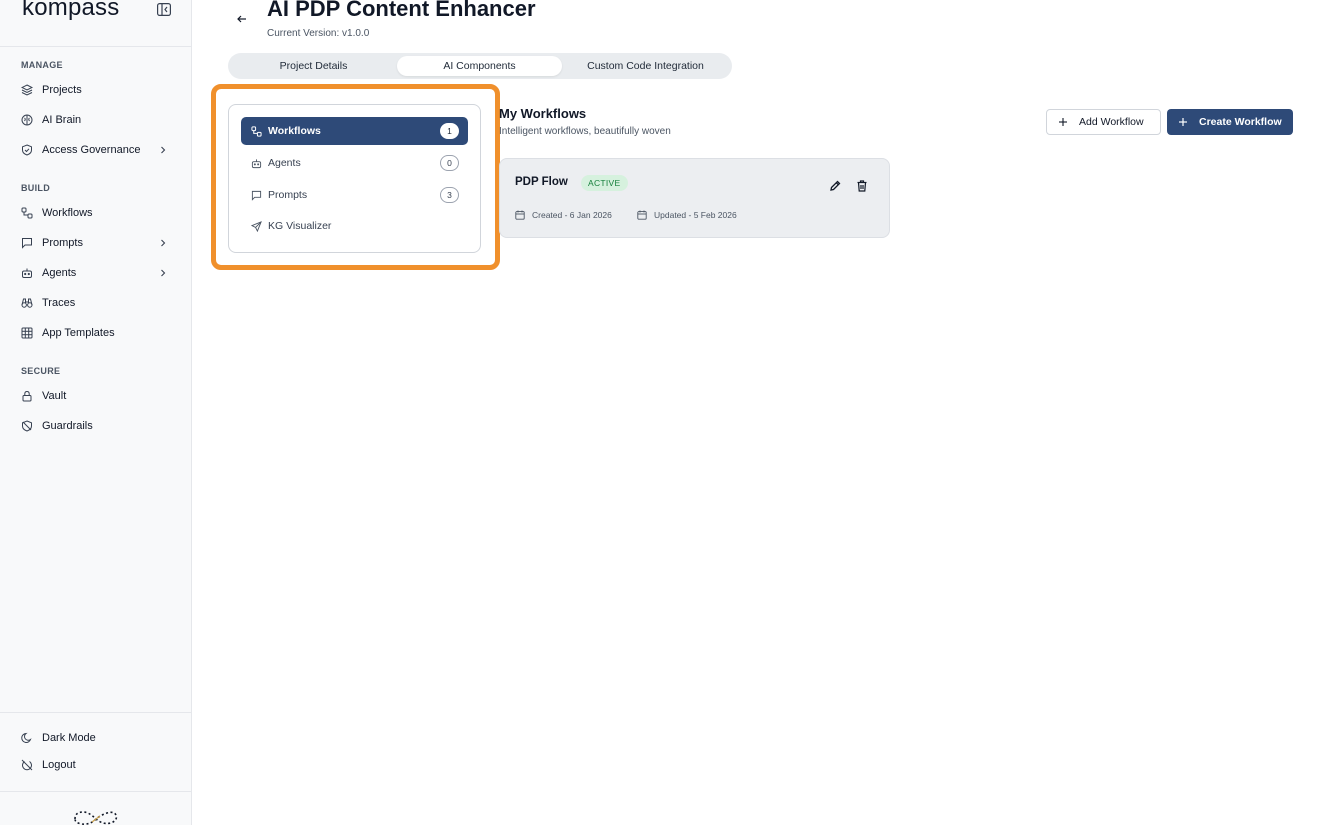  Describe the element at coordinates (42, 65) in the screenshot. I see `section-manage: MANAGE` at that location.